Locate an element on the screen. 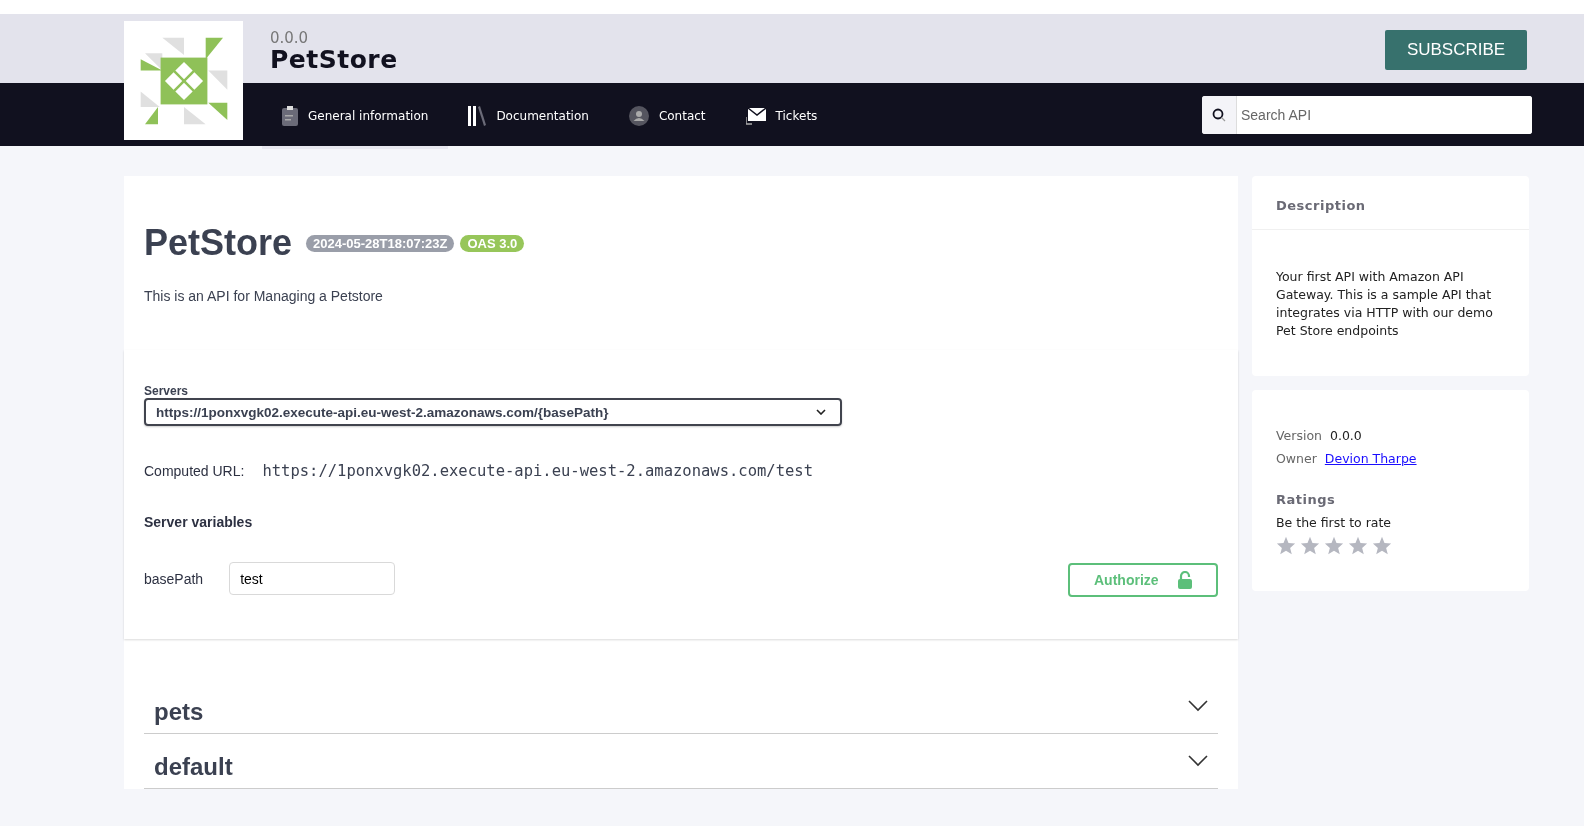 This screenshot has width=1584, height=826. computed-url: https://1ponxvgk02.execute-api.eu-west-2.amazonaws.com/test is located at coordinates (537, 471).